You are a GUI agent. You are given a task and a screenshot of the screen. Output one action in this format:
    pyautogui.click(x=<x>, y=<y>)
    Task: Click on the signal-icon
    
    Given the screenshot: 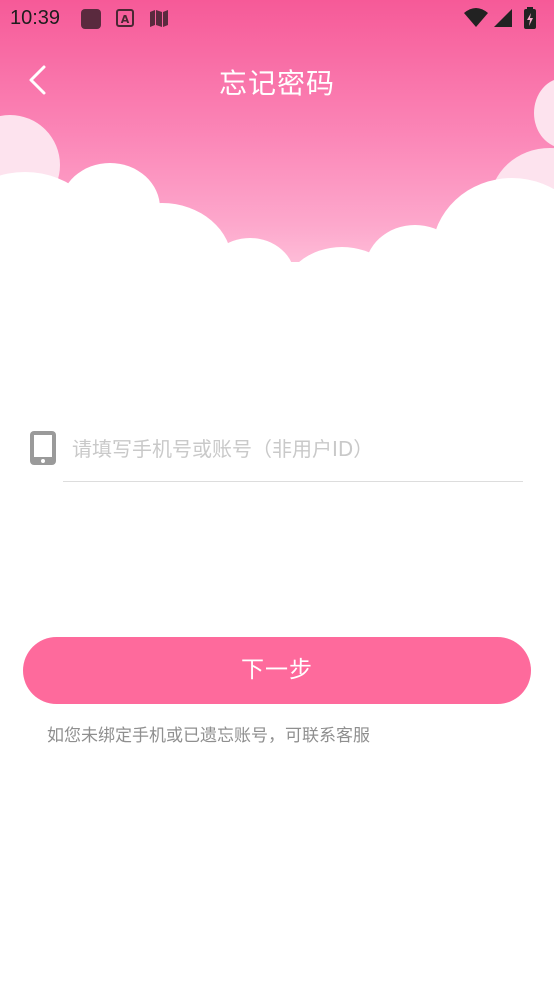 What is the action you would take?
    pyautogui.click(x=503, y=18)
    